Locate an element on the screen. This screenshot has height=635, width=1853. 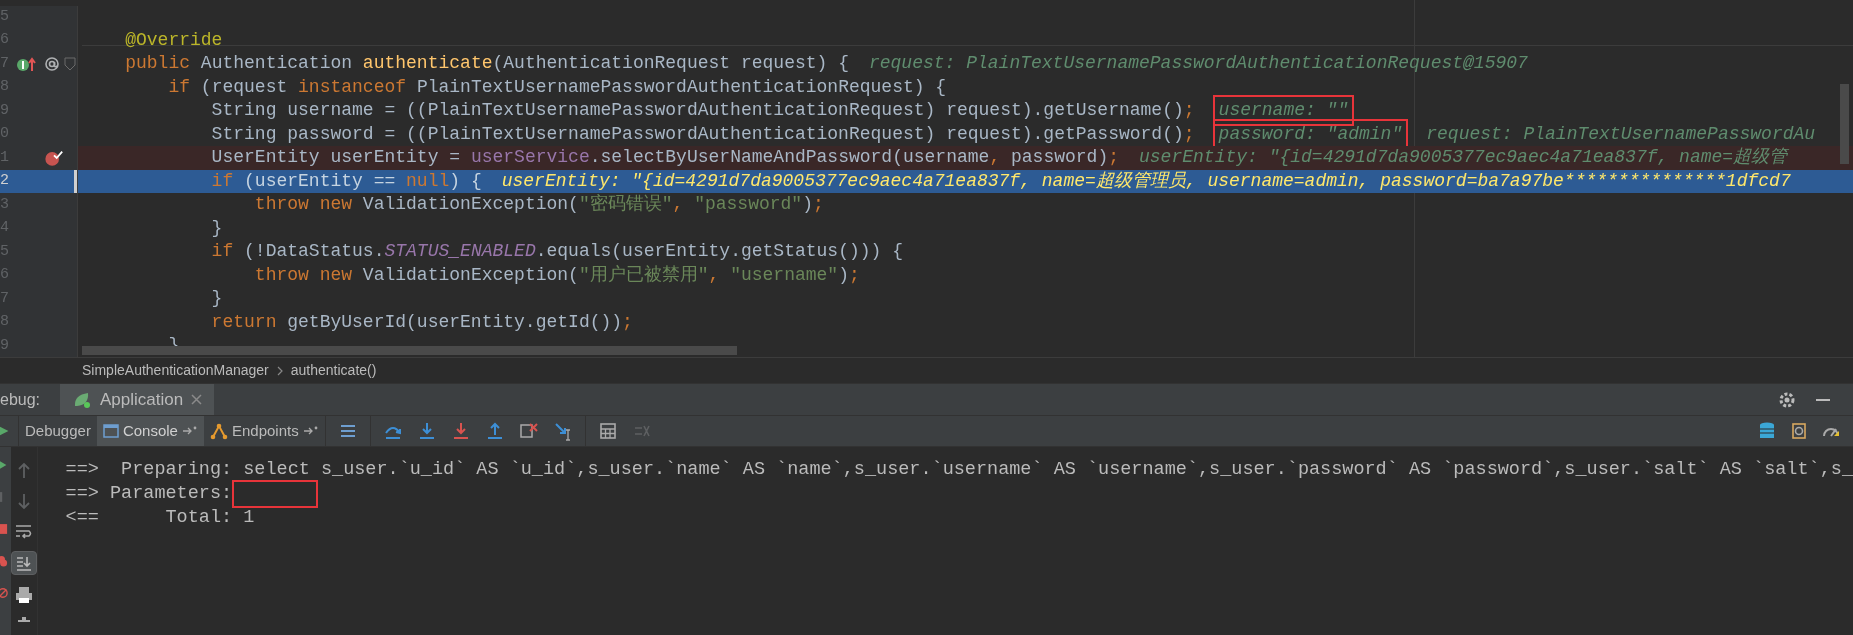
run-to-cursor-icon is located at coordinates (562, 431).